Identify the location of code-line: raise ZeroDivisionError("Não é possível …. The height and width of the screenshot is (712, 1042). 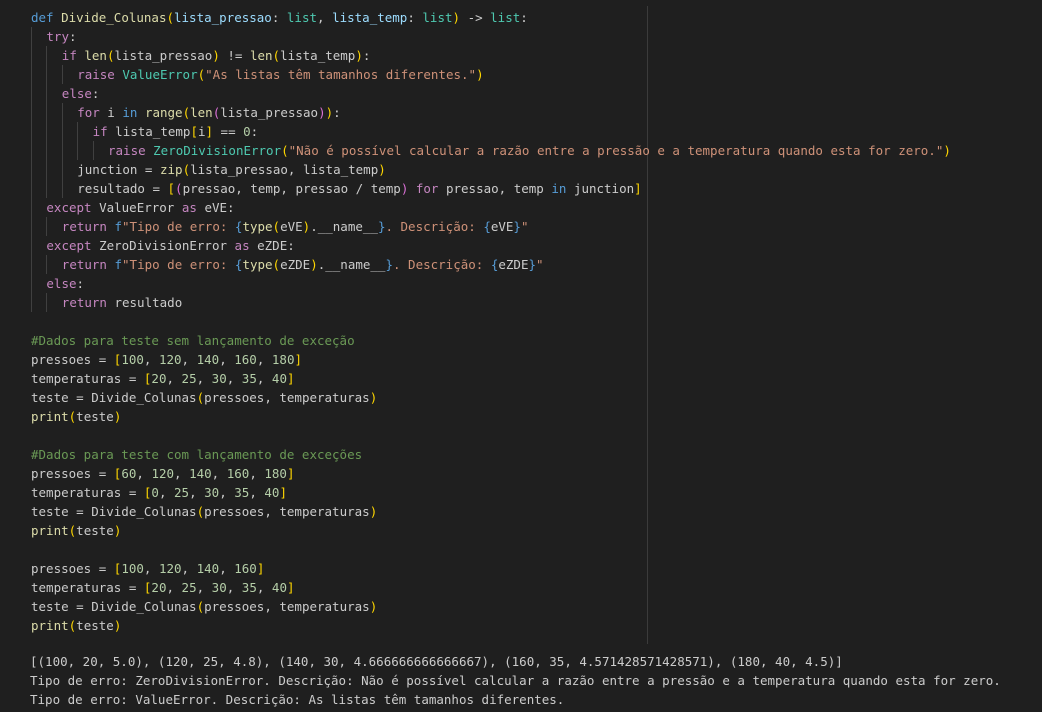
(491, 150).